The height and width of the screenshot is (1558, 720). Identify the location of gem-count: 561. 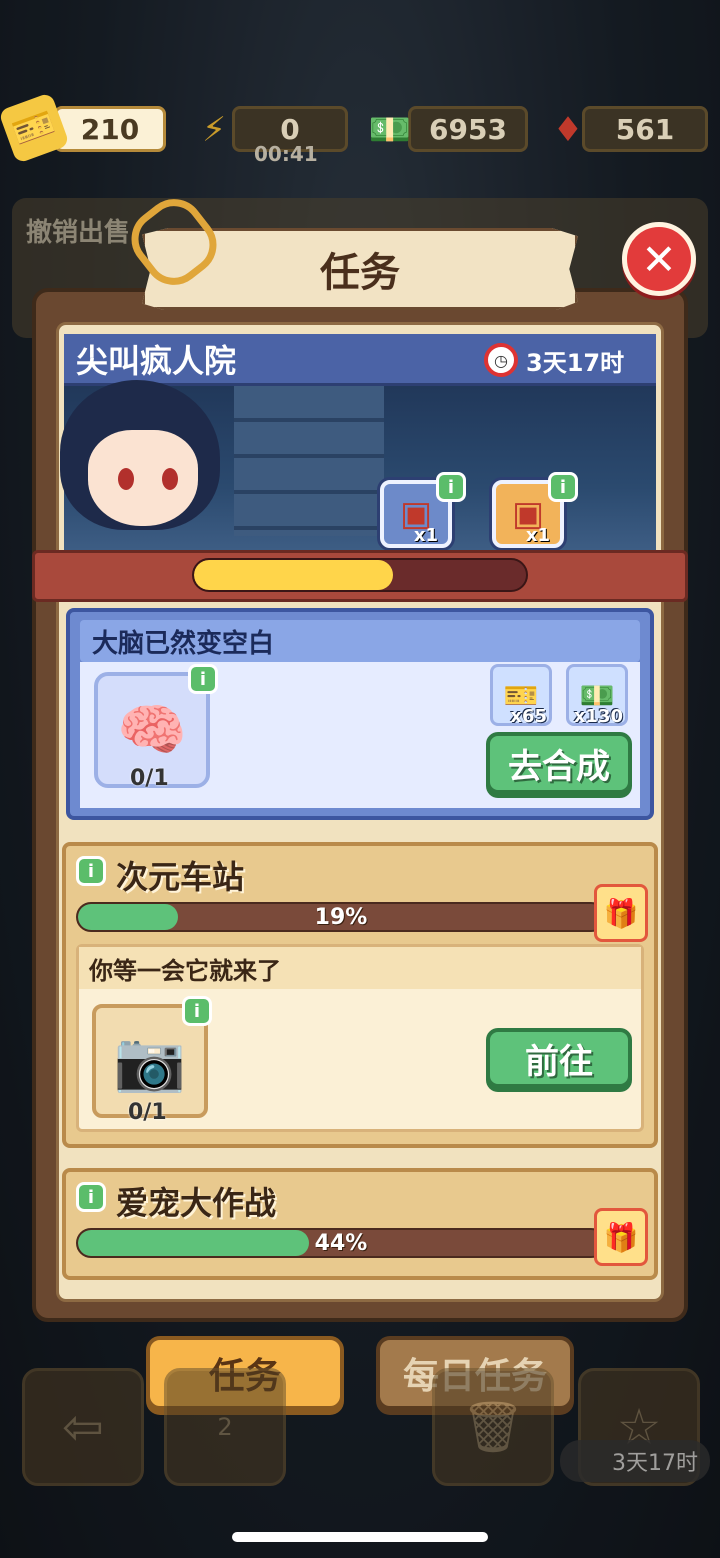
(645, 129).